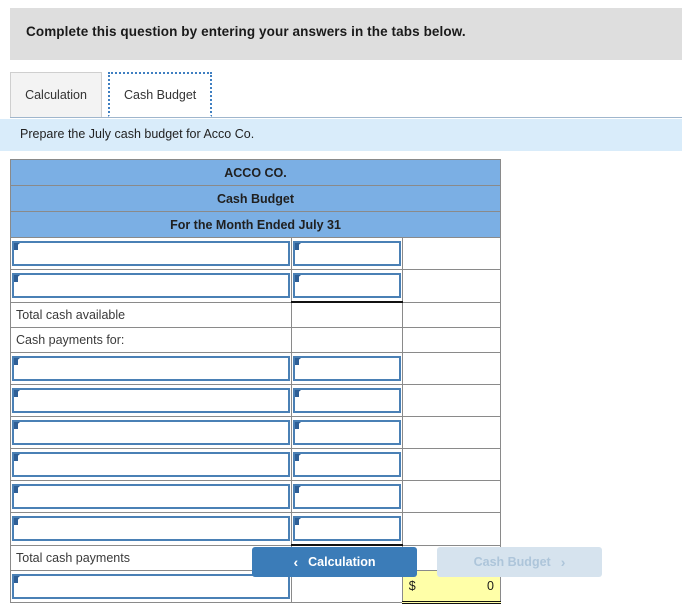  I want to click on previous-tab-button: ‹ Calculation, so click(334, 562).